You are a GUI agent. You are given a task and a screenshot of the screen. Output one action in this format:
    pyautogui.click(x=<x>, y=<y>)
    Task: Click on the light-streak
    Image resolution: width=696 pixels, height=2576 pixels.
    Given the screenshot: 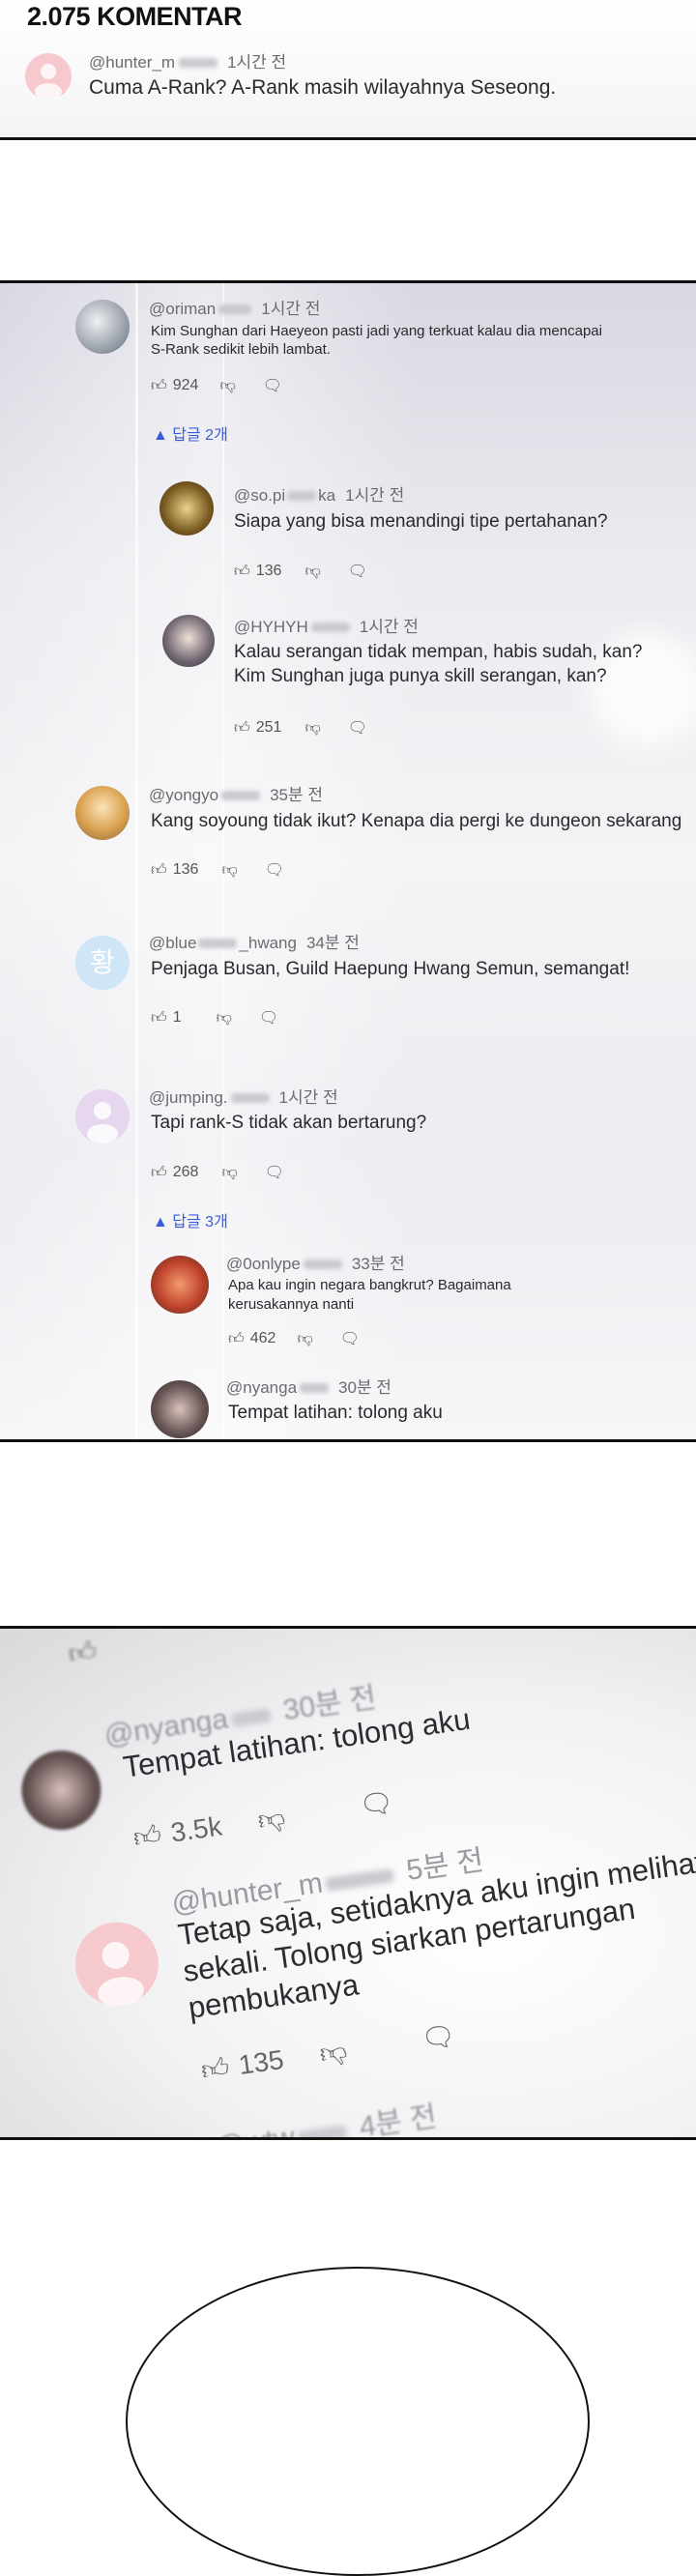 What is the action you would take?
    pyautogui.click(x=137, y=861)
    